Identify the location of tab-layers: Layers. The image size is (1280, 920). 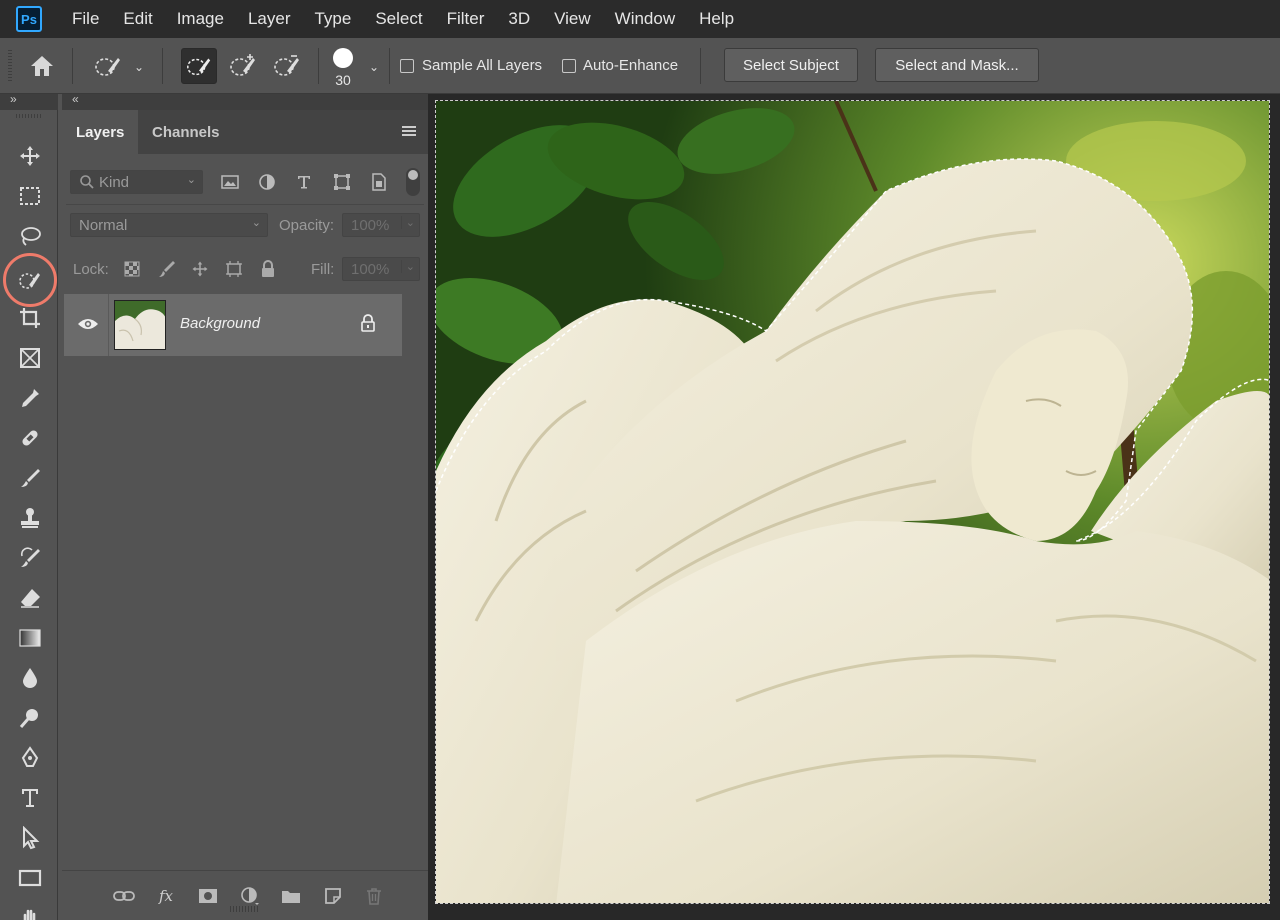
(100, 132).